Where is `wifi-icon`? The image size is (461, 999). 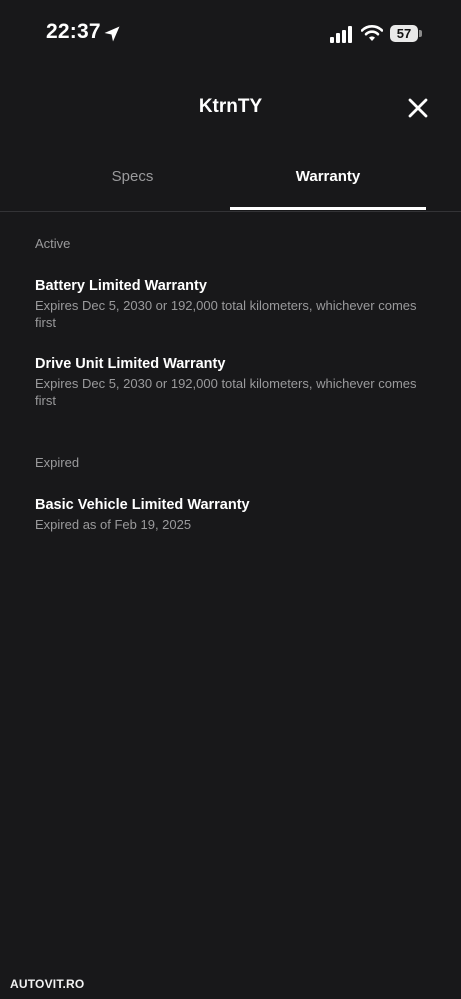
wifi-icon is located at coordinates (372, 33).